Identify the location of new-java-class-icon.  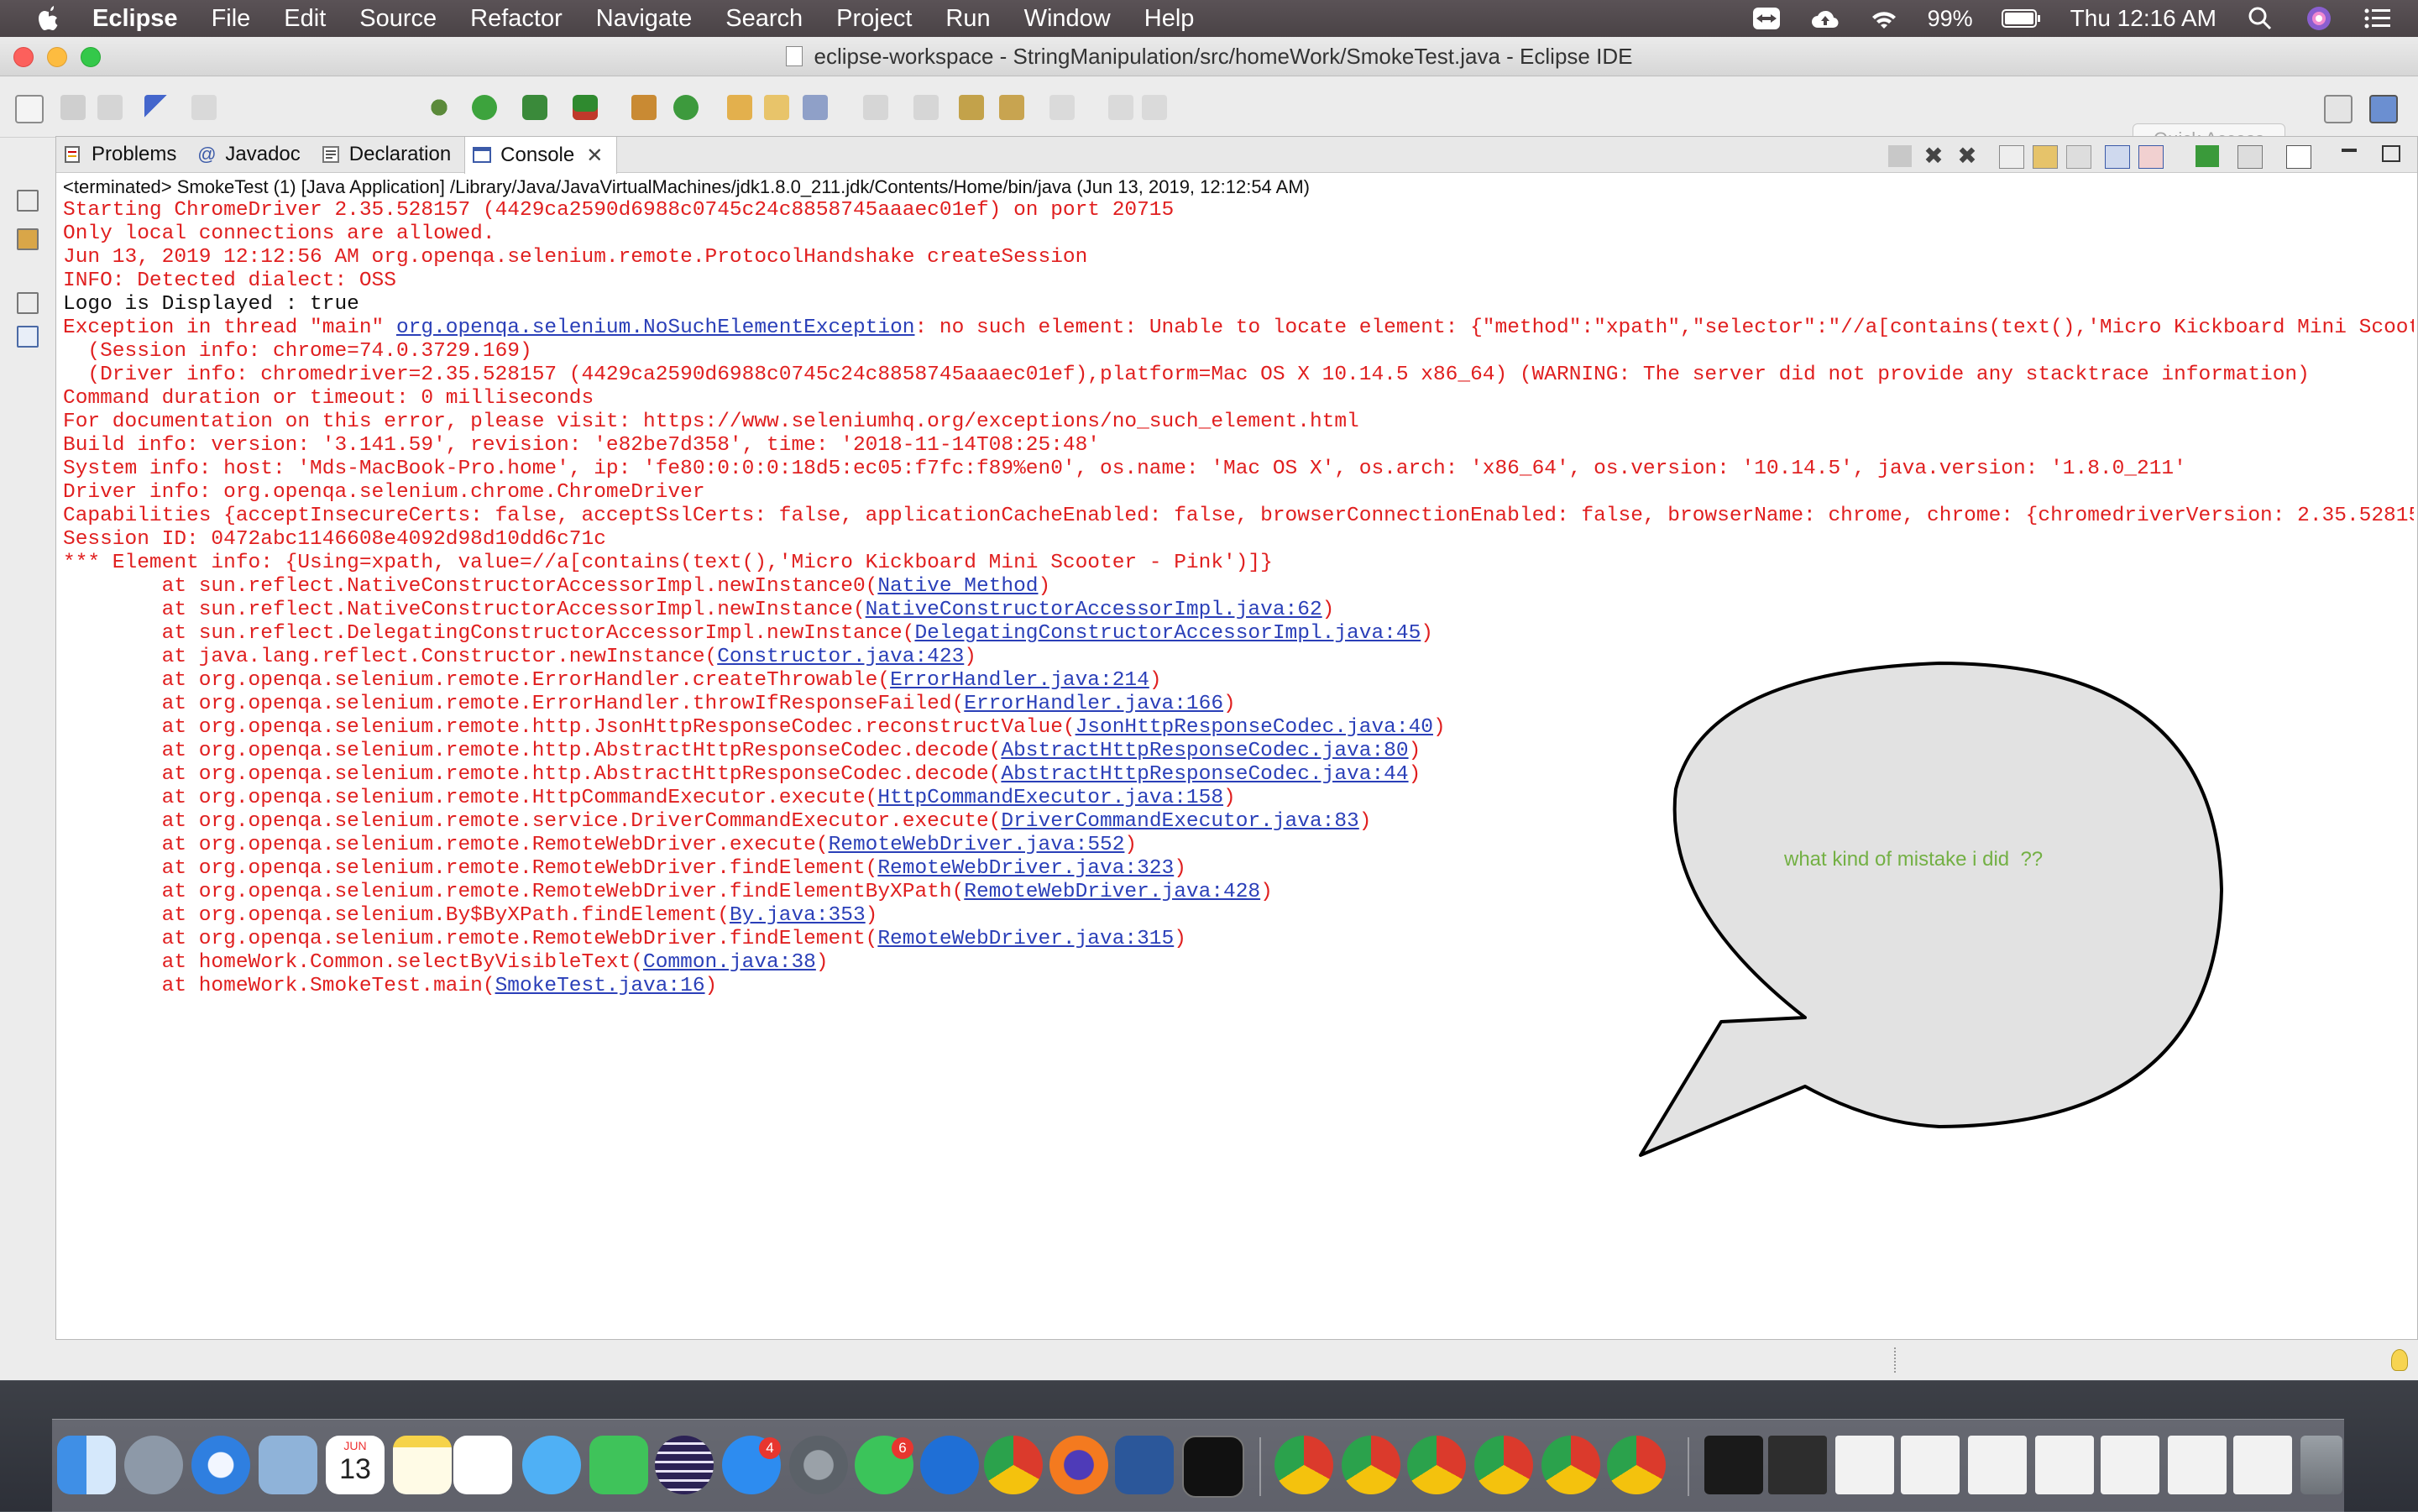
(686, 107).